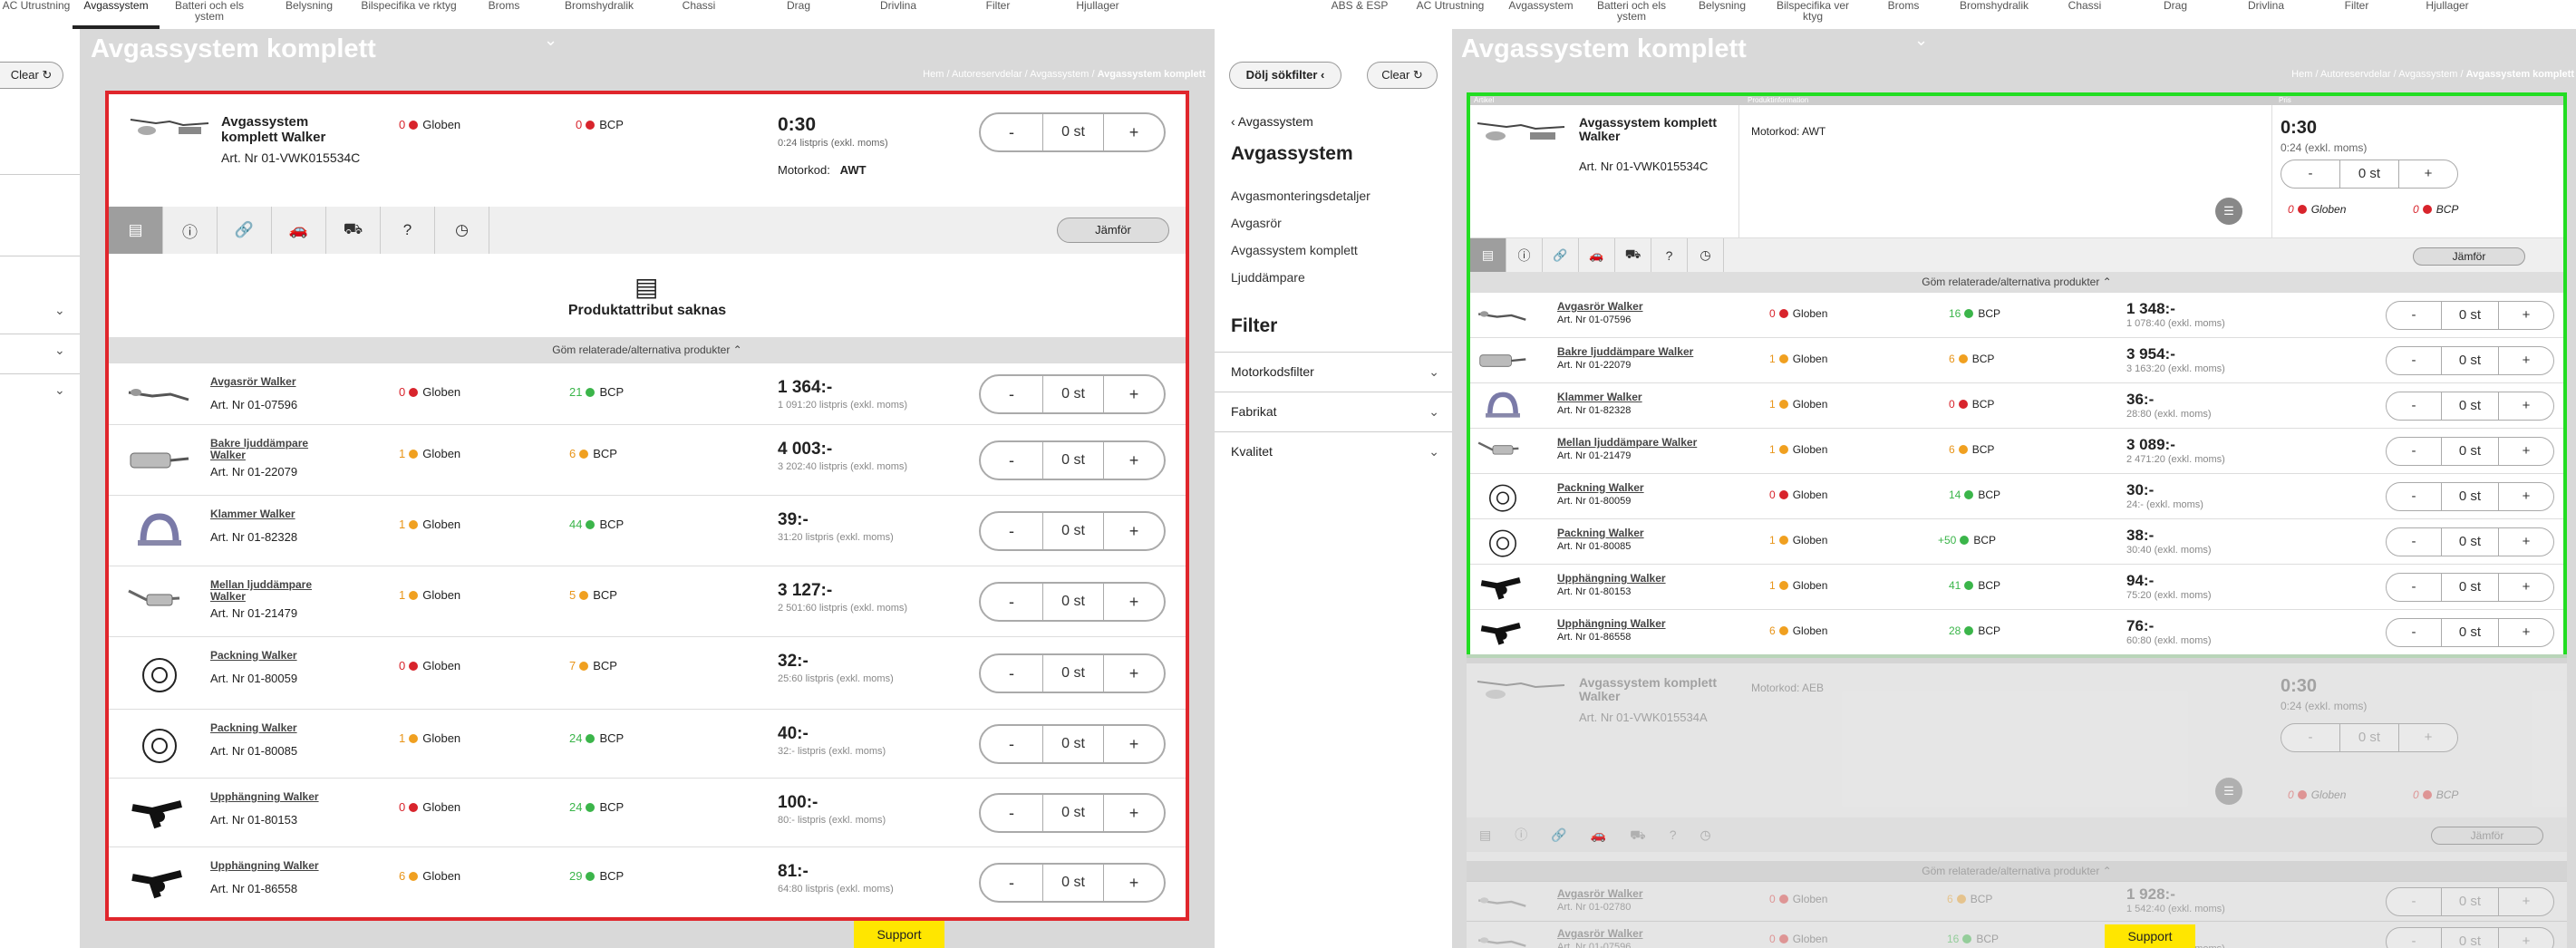  Describe the element at coordinates (1903, 14) in the screenshot. I see `nav-tab: Broms` at that location.